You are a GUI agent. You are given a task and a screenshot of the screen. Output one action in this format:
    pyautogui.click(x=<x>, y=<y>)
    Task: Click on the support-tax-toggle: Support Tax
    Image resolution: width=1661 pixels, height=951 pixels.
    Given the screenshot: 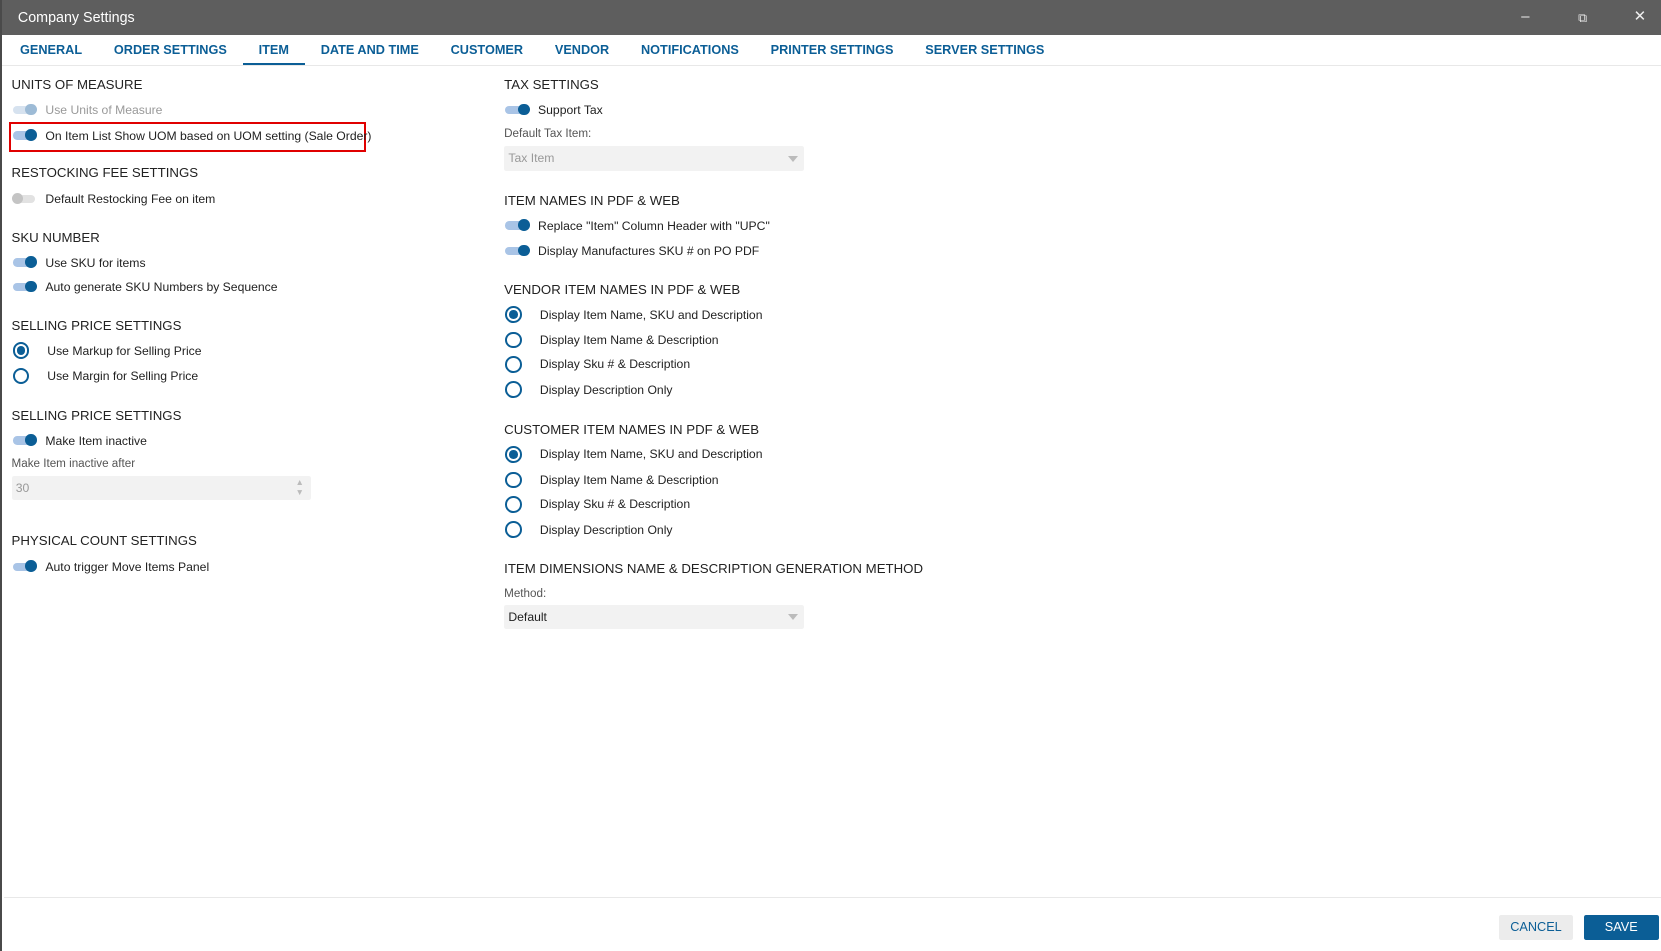 What is the action you would take?
    pyautogui.click(x=553, y=110)
    